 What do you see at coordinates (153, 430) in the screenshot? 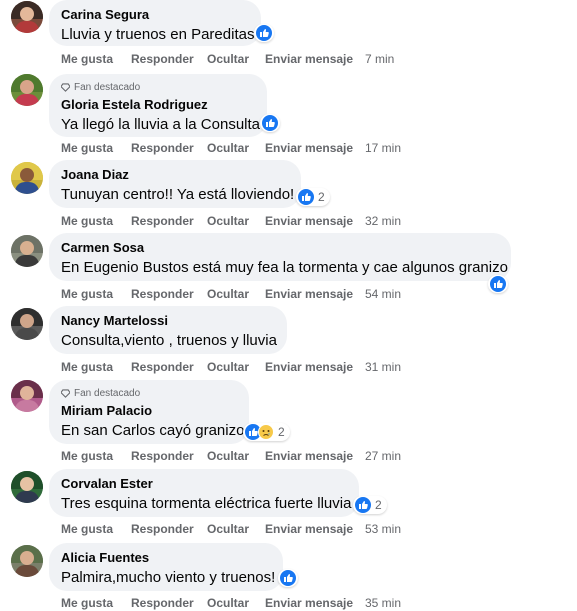
I see `comment-text: En san Carlos cayó granizo` at bounding box center [153, 430].